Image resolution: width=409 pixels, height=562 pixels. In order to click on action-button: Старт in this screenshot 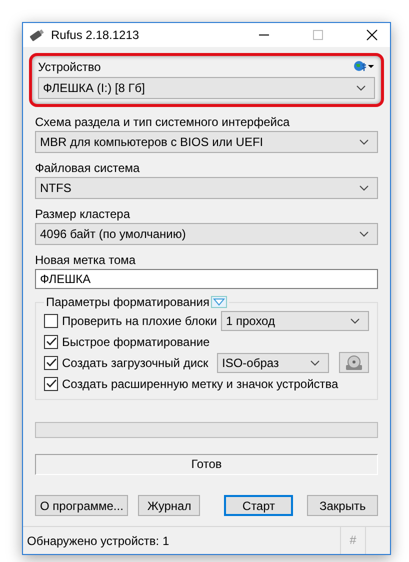, I will do `click(259, 505)`.